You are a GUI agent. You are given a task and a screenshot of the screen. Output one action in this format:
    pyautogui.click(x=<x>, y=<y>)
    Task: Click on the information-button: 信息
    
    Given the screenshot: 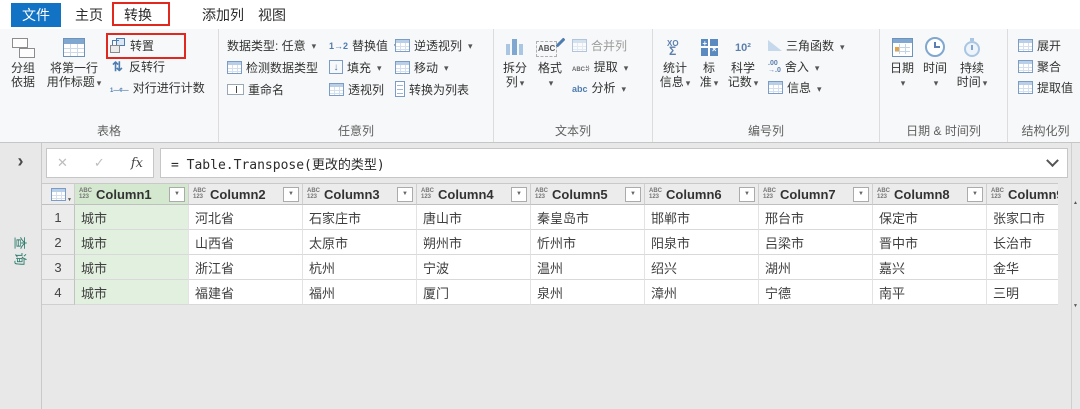 What is the action you would take?
    pyautogui.click(x=806, y=87)
    